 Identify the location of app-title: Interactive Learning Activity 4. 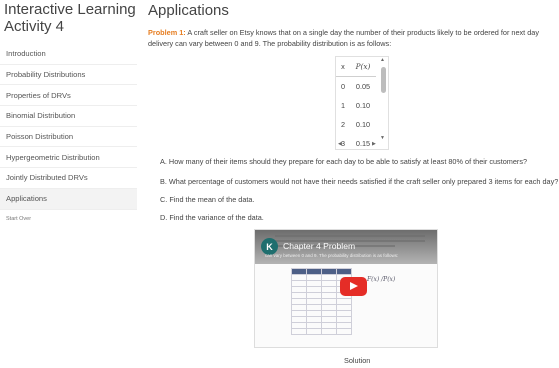
(70, 18).